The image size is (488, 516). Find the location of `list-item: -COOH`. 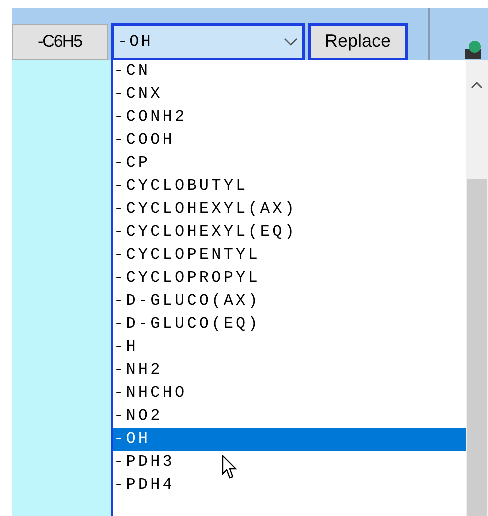

list-item: -COOH is located at coordinates (289, 140).